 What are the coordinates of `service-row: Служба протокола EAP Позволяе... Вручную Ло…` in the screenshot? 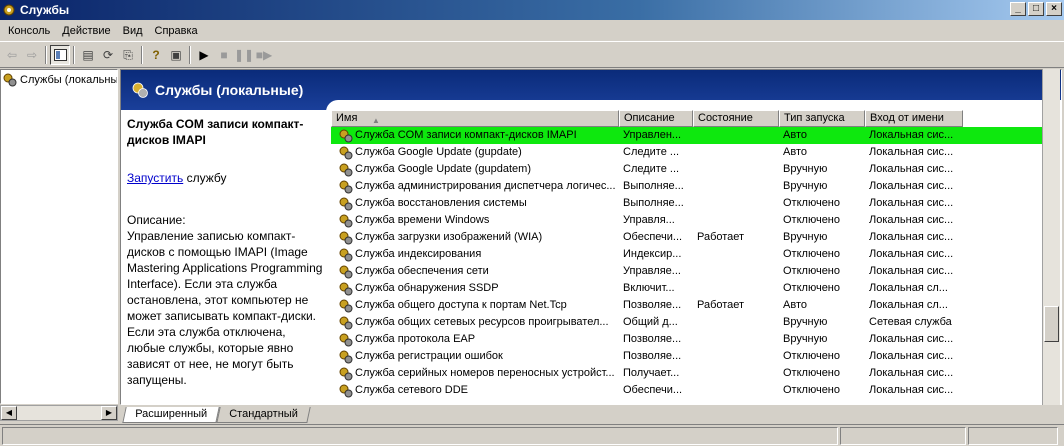 It's located at (687, 339).